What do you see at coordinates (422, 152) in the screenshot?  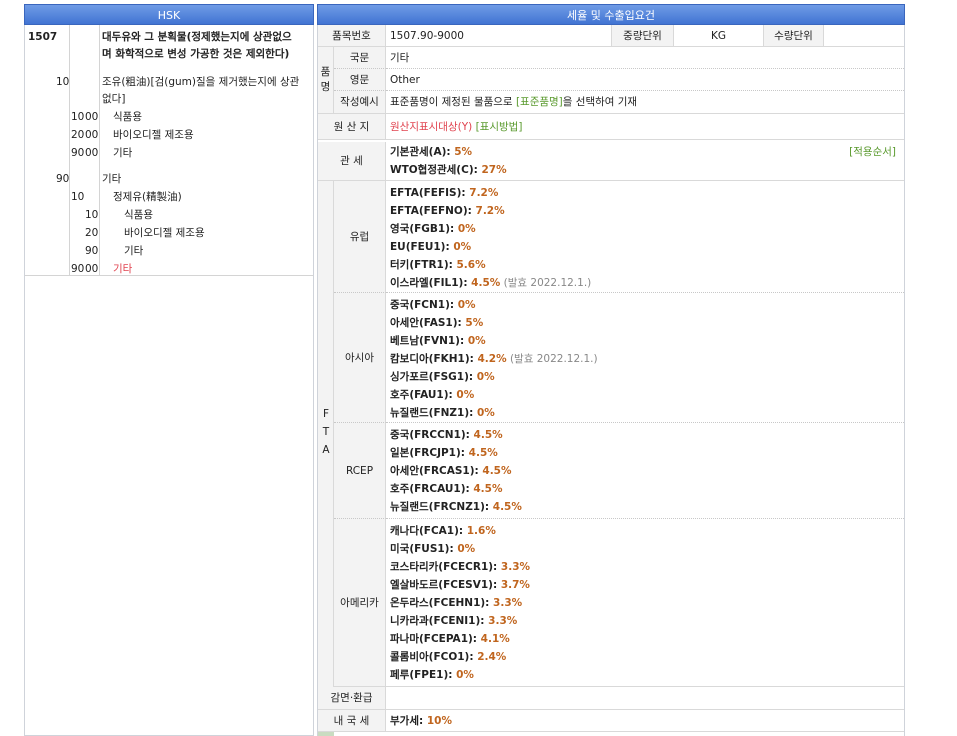 I see `basic-tariff-label: 기본관세(A):` at bounding box center [422, 152].